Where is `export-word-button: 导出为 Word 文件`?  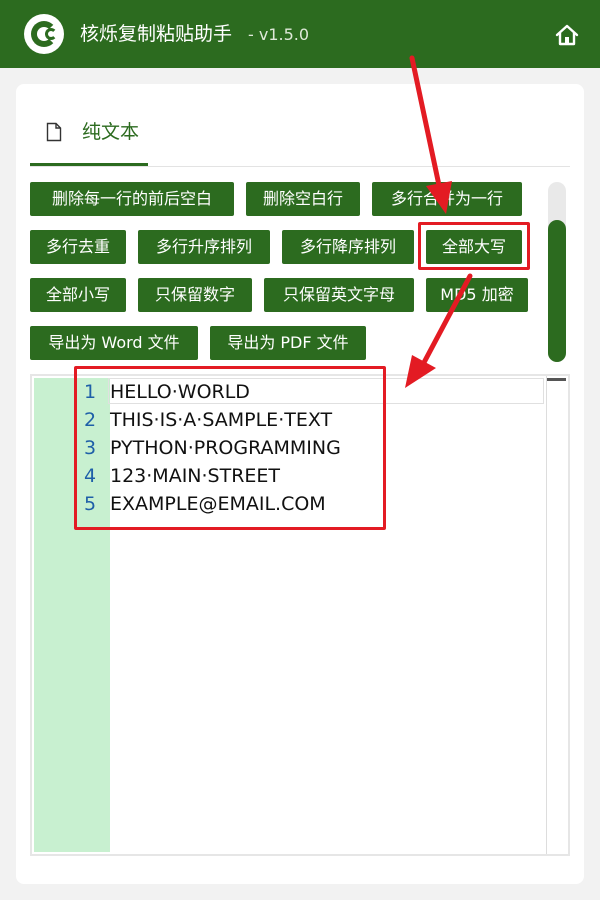 export-word-button: 导出为 Word 文件 is located at coordinates (114, 343).